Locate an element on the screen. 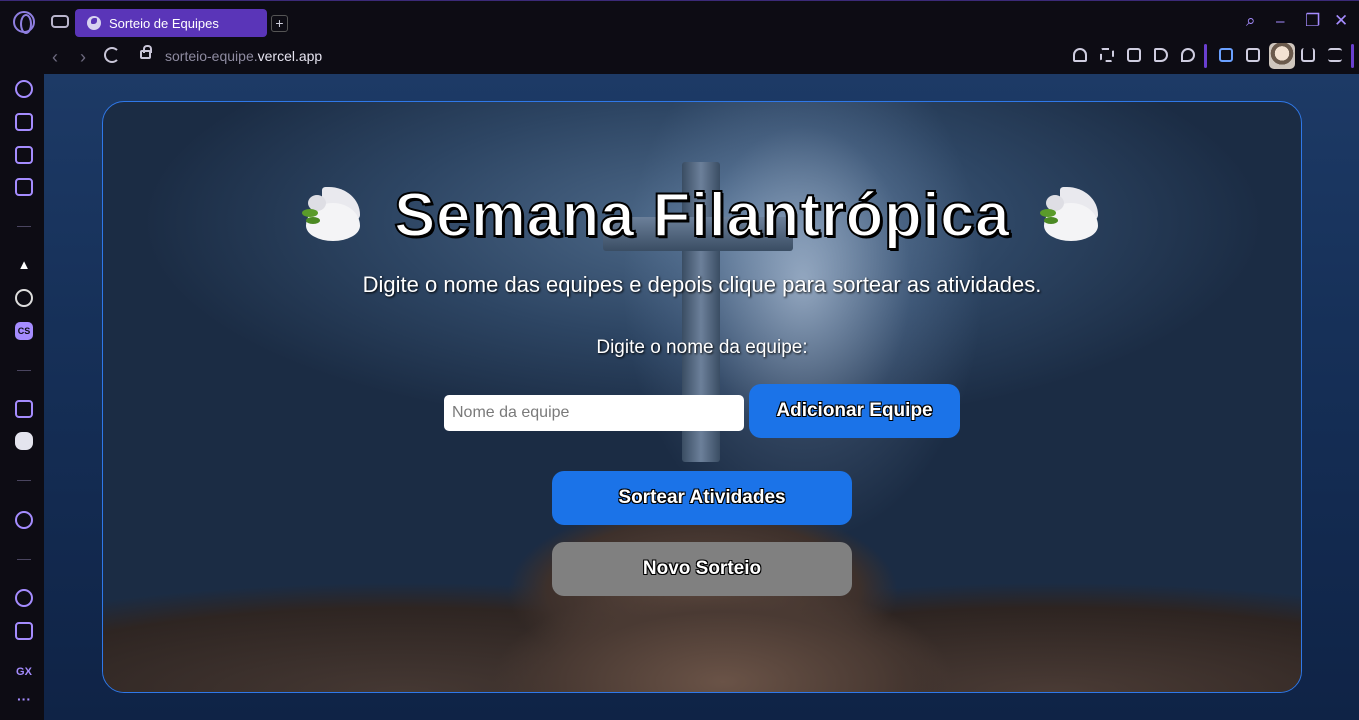 The height and width of the screenshot is (720, 1359). tab-title: Sorteio de Equipes is located at coordinates (164, 23).